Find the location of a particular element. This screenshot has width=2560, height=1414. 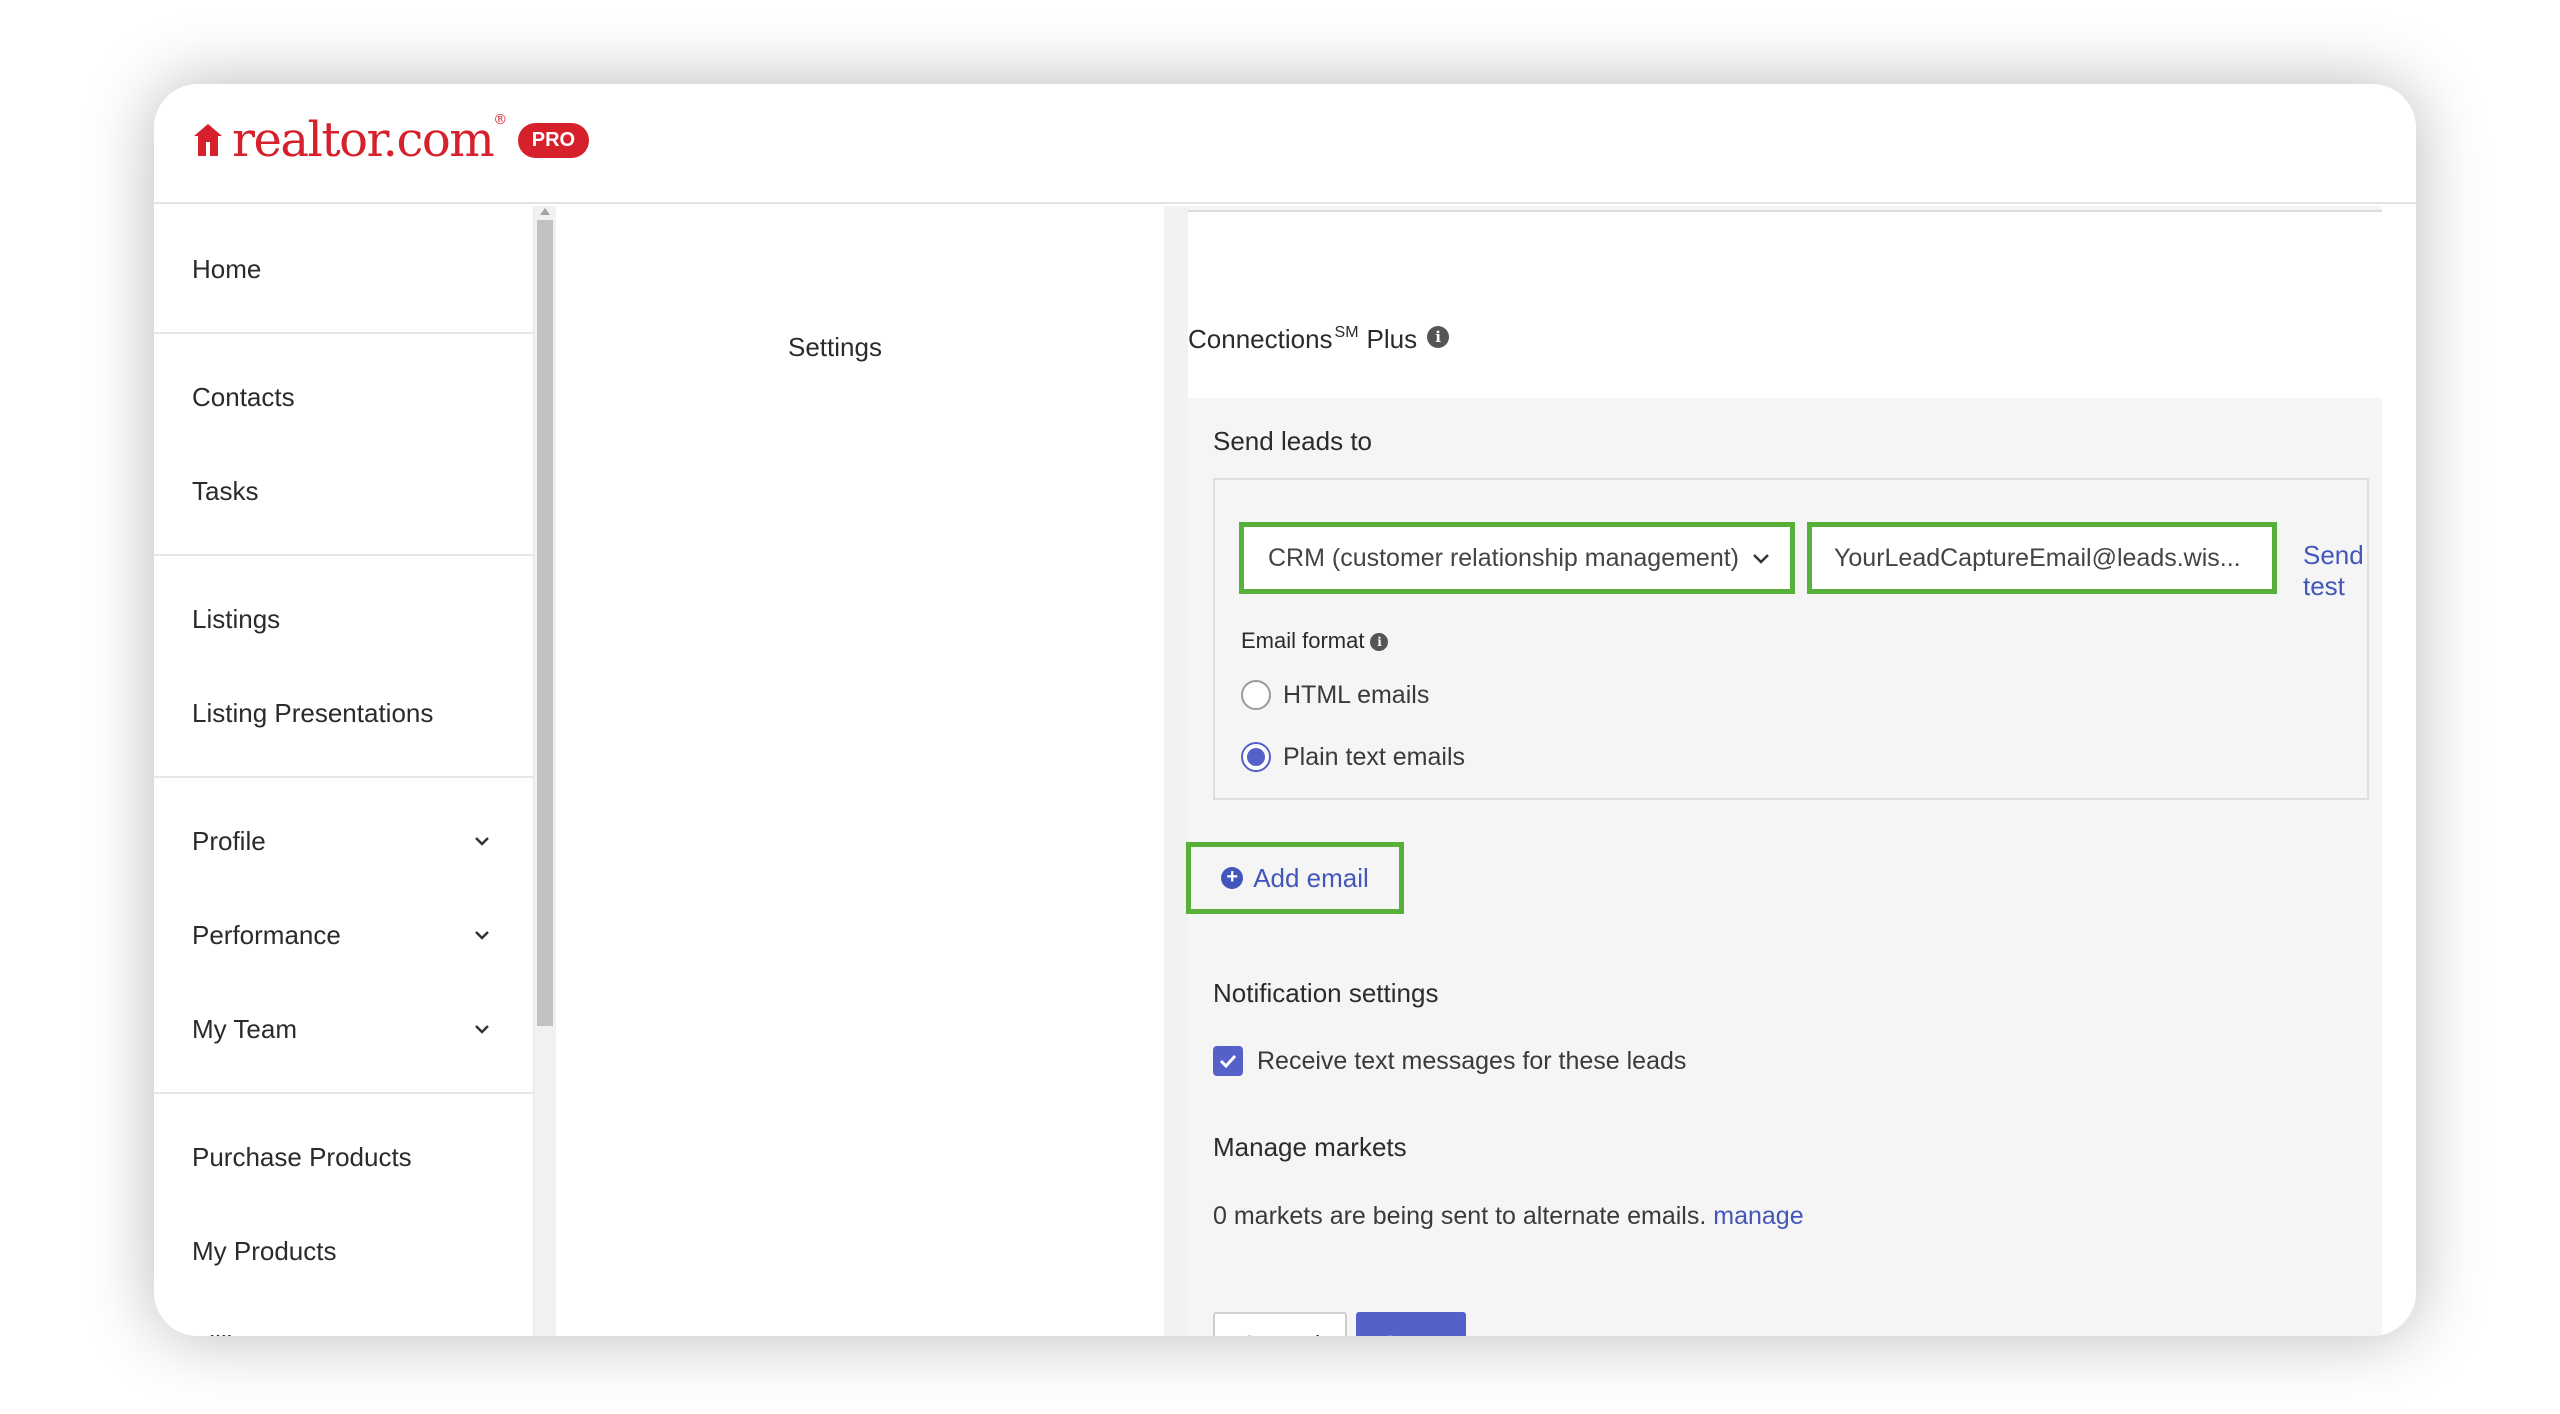

checkmark-icon is located at coordinates (1228, 1061).